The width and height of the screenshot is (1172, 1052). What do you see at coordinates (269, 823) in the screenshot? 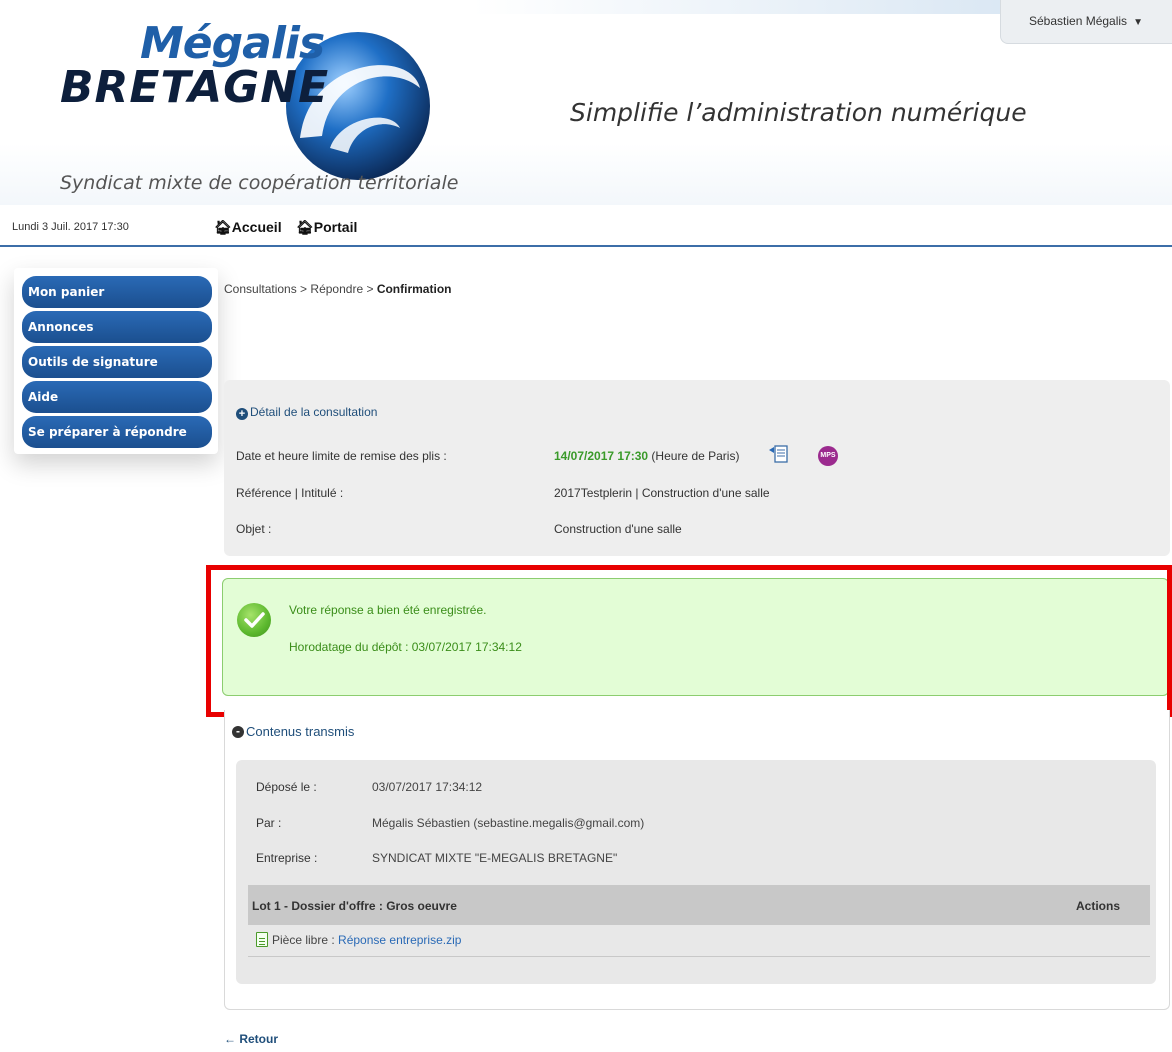
I see `par-label: Par :` at bounding box center [269, 823].